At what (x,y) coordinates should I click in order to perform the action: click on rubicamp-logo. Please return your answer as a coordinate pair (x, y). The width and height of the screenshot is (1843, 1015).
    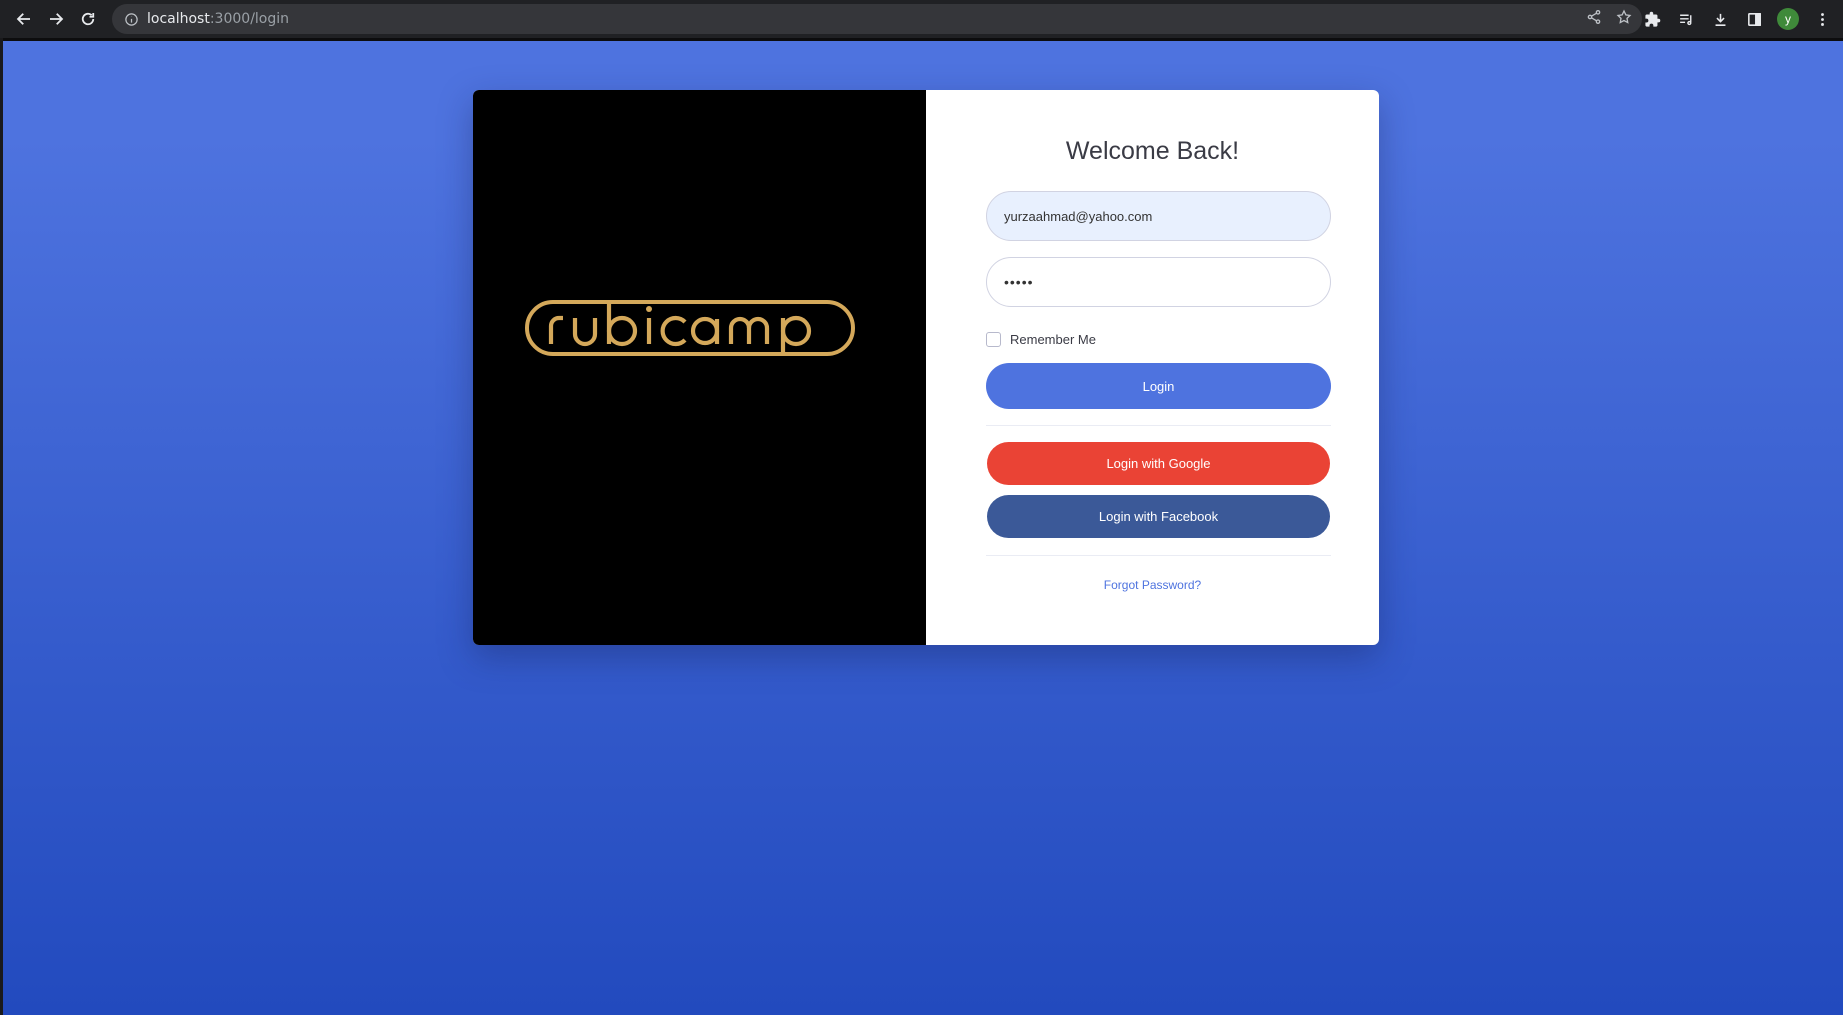
    Looking at the image, I should click on (690, 328).